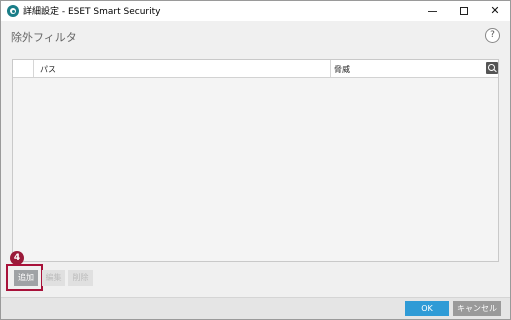  Describe the element at coordinates (80, 278) in the screenshot. I see `delete-button: 削除` at that location.